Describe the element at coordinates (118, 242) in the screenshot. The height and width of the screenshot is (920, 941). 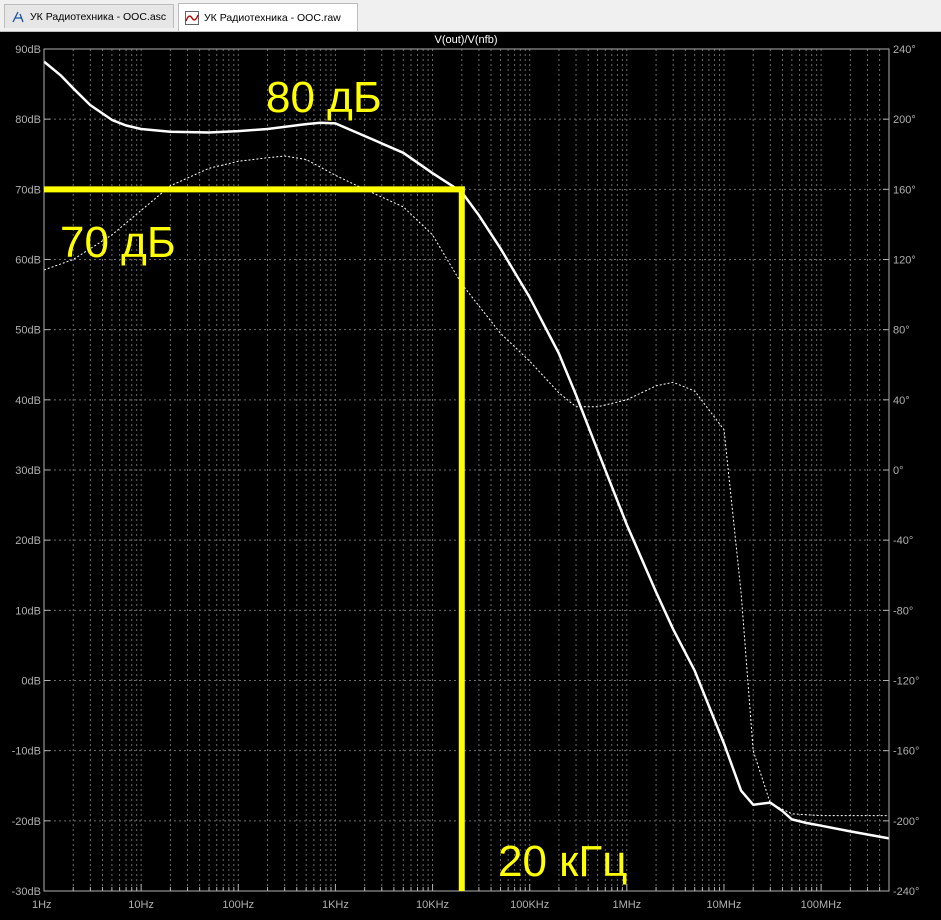
I see `annotation-70db-label: 70 дБ` at that location.